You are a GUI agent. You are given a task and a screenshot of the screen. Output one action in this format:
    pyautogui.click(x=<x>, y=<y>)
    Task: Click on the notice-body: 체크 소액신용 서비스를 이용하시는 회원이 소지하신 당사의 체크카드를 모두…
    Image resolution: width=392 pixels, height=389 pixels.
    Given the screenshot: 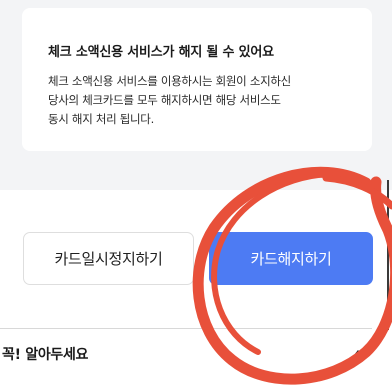 What is the action you would take?
    pyautogui.click(x=201, y=100)
    